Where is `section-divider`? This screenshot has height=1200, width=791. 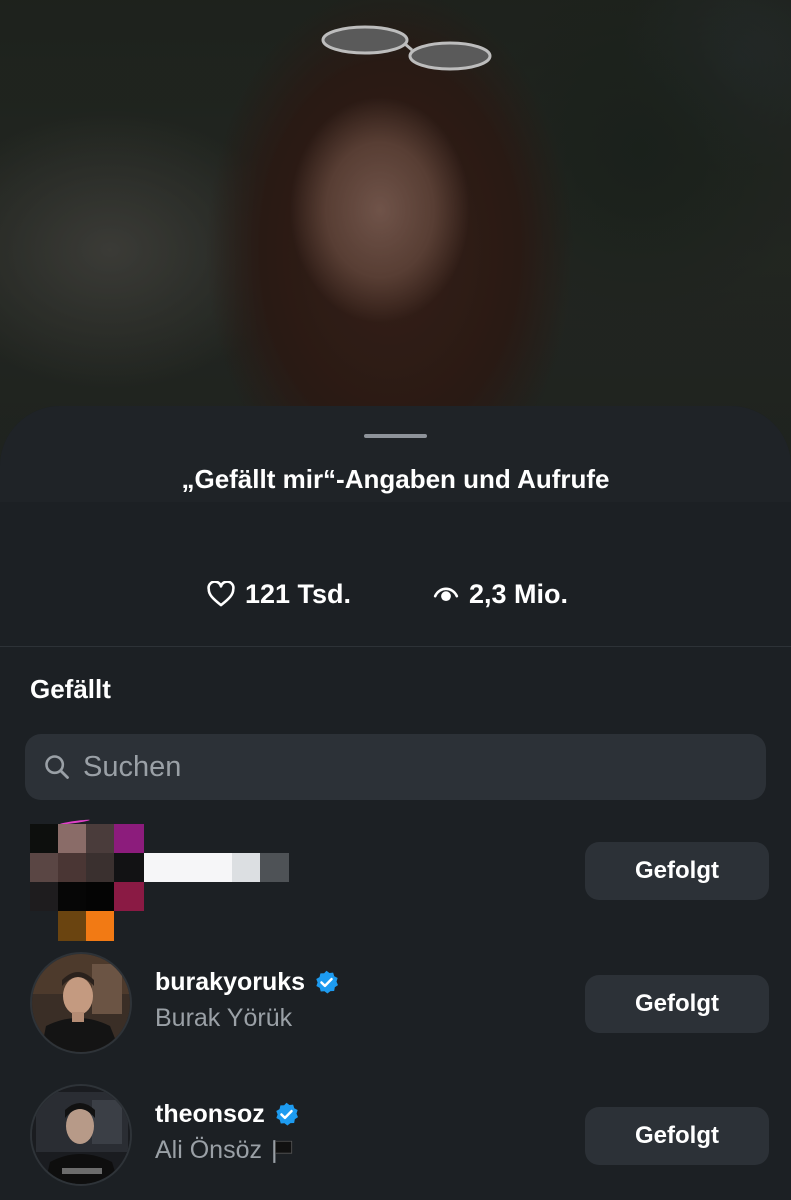
section-divider is located at coordinates (395, 646).